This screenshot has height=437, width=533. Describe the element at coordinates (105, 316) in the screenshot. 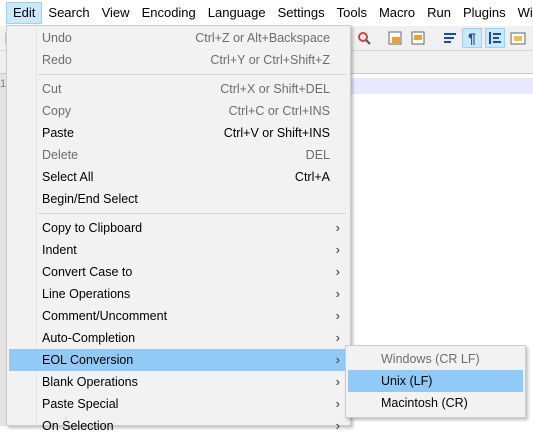

I see `menu-item-label: Comment/Uncomment` at that location.